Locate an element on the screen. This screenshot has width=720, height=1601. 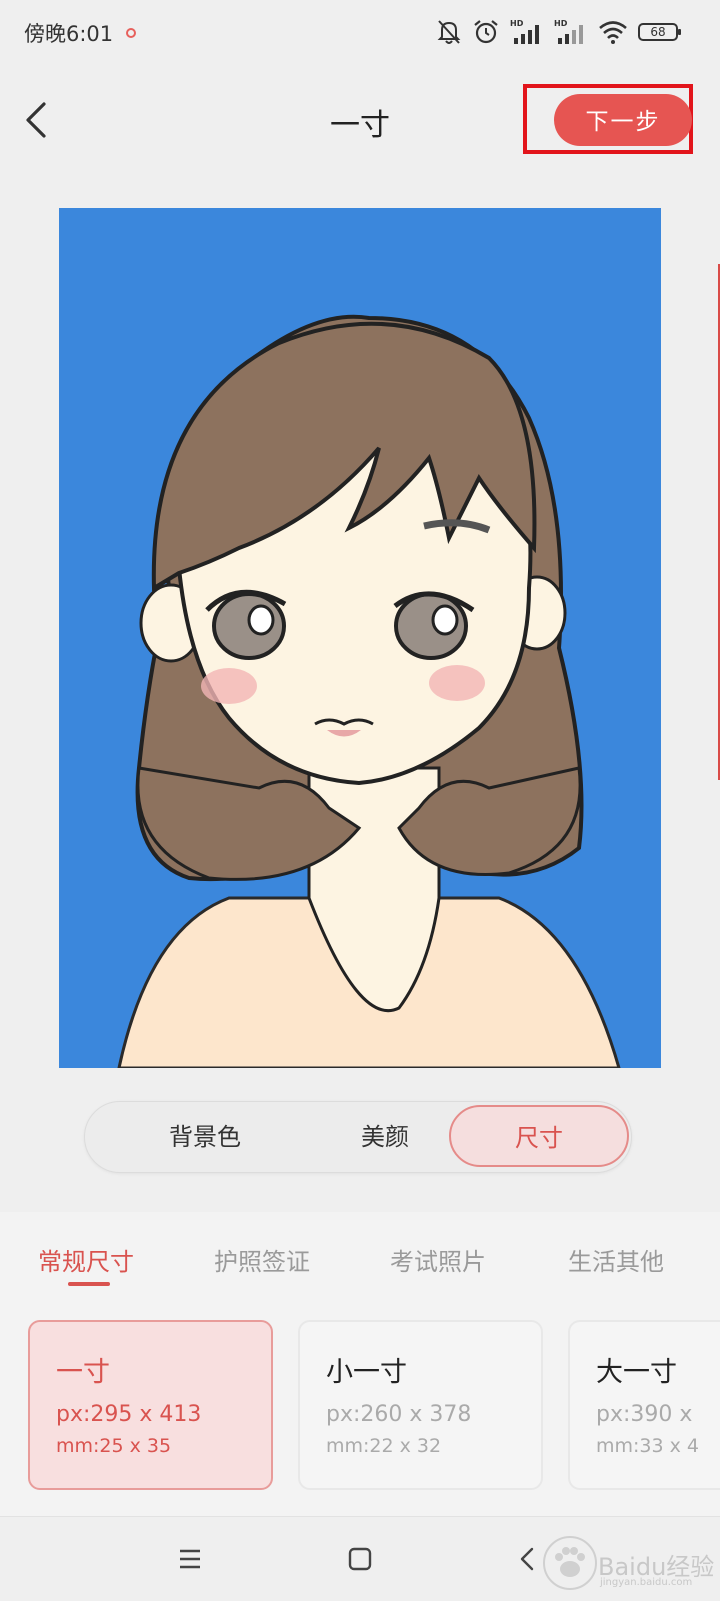
size-px: px:390 x is located at coordinates (644, 1414).